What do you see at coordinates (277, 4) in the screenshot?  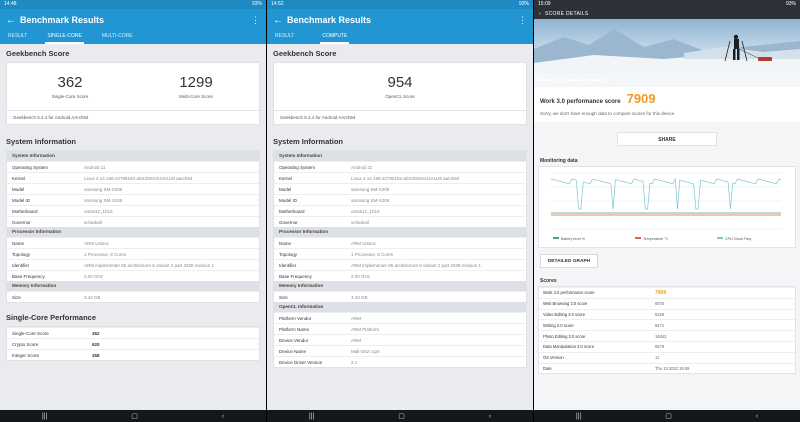 I see `status-time: 14:52` at bounding box center [277, 4].